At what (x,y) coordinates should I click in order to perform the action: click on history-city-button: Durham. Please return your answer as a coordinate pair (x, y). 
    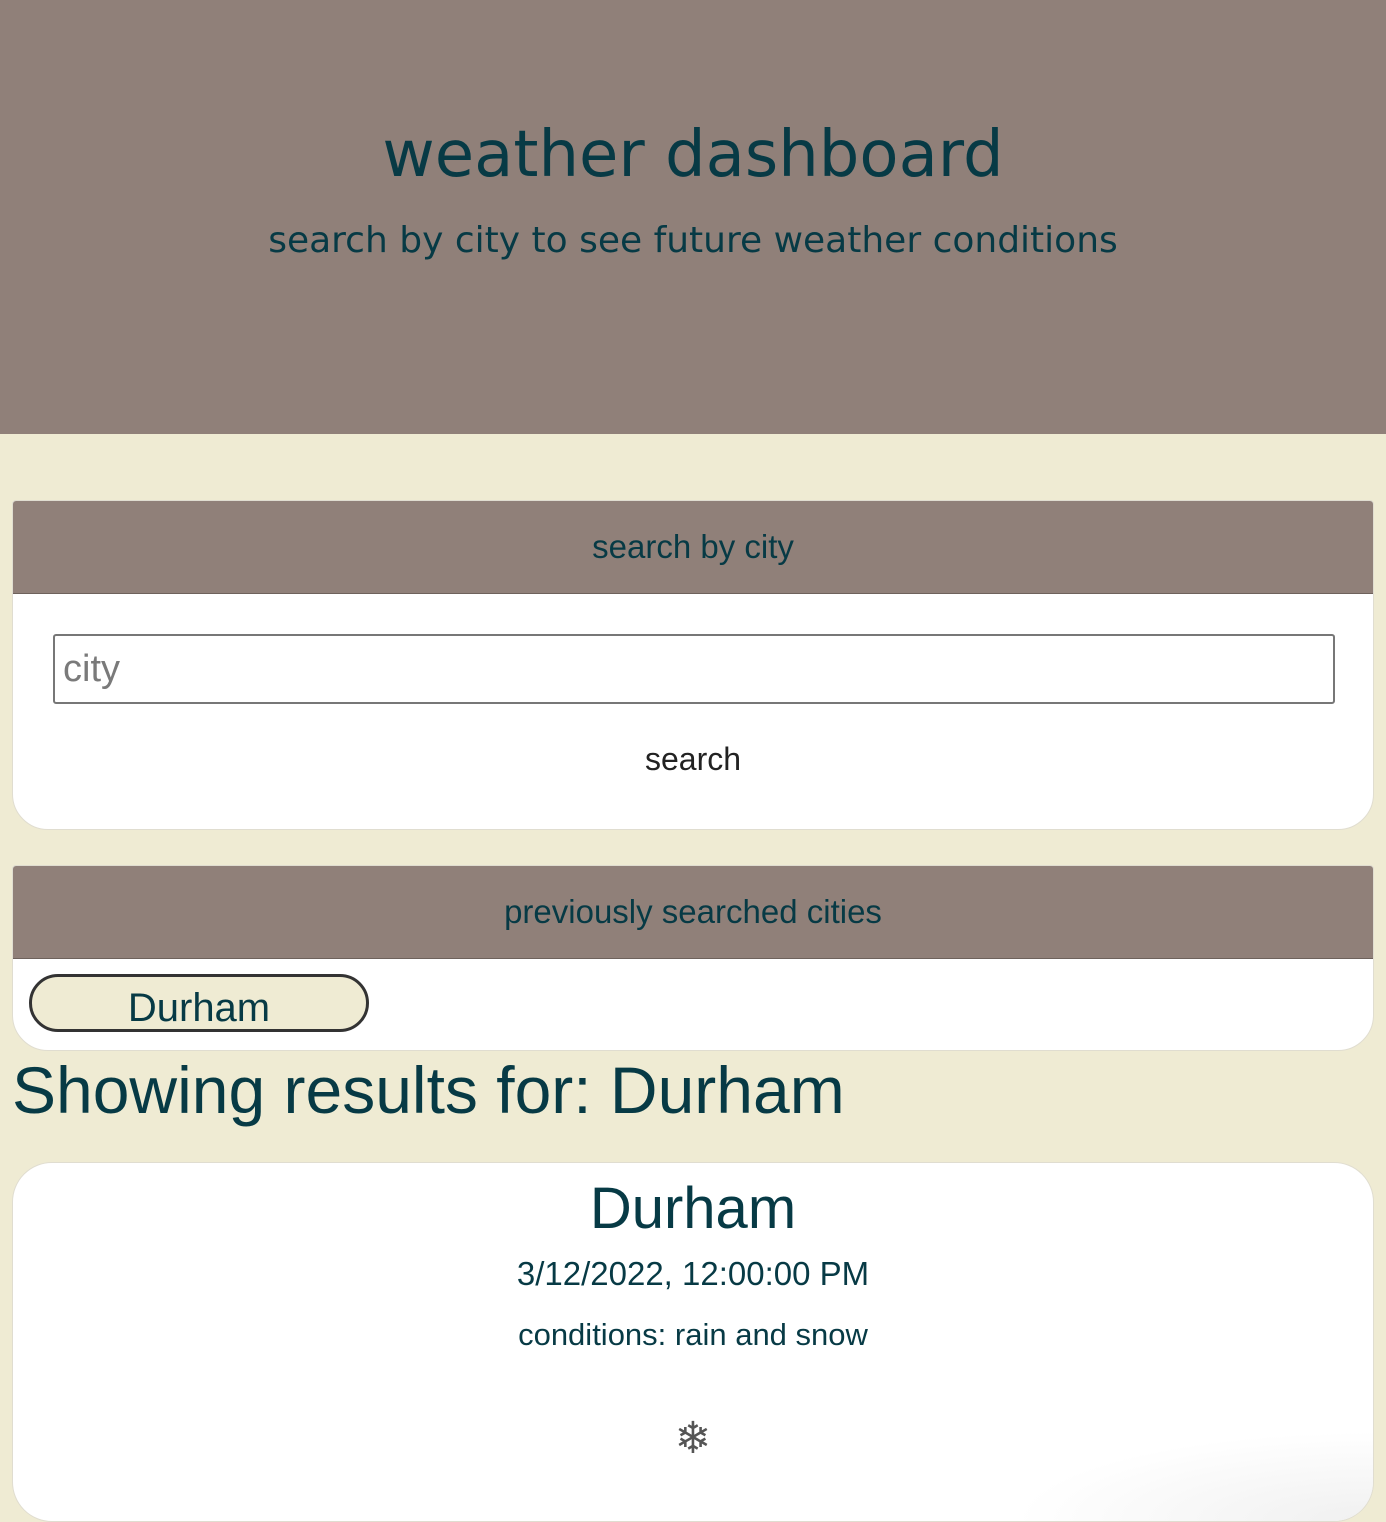
    Looking at the image, I should click on (199, 1003).